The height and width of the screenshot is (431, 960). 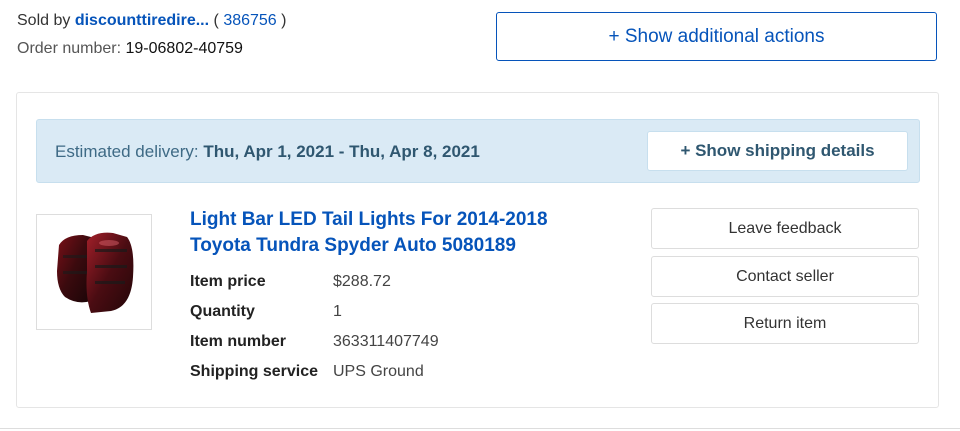 I want to click on item-number-value: 363311407749, so click(x=386, y=341).